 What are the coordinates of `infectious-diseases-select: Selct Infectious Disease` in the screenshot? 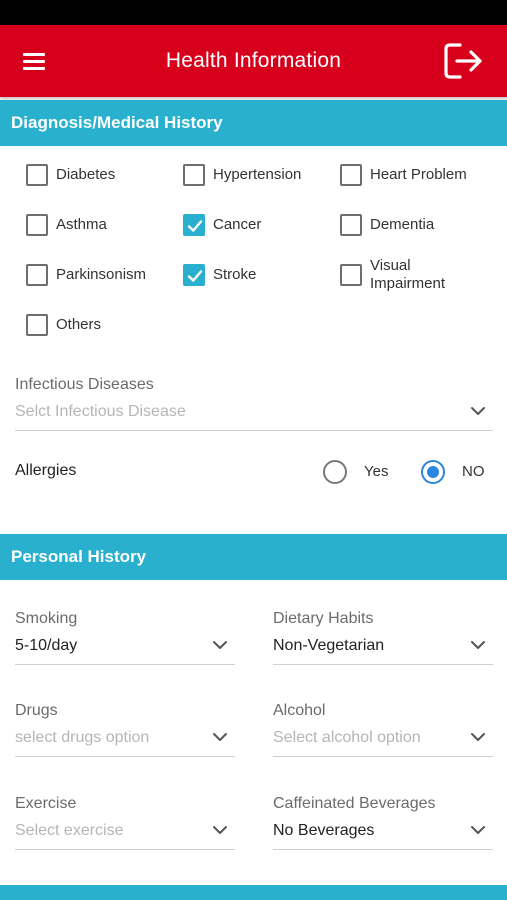 It's located at (100, 412).